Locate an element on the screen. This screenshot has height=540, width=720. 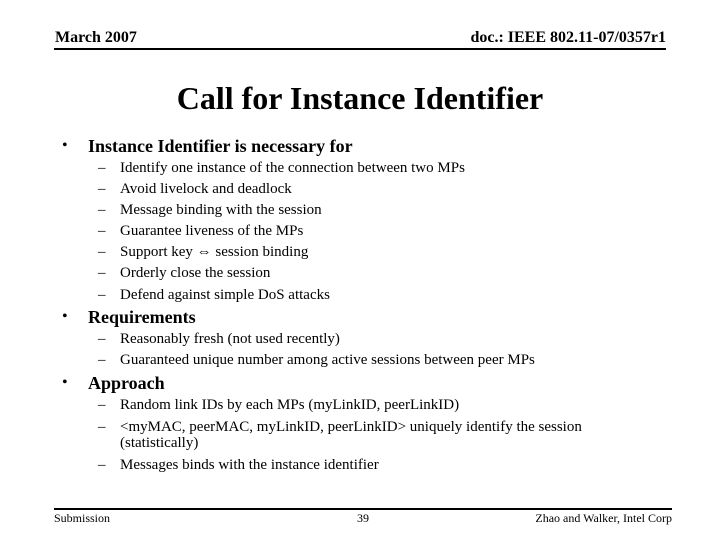
section-heading: • Requirements is located at coordinates (129, 317).